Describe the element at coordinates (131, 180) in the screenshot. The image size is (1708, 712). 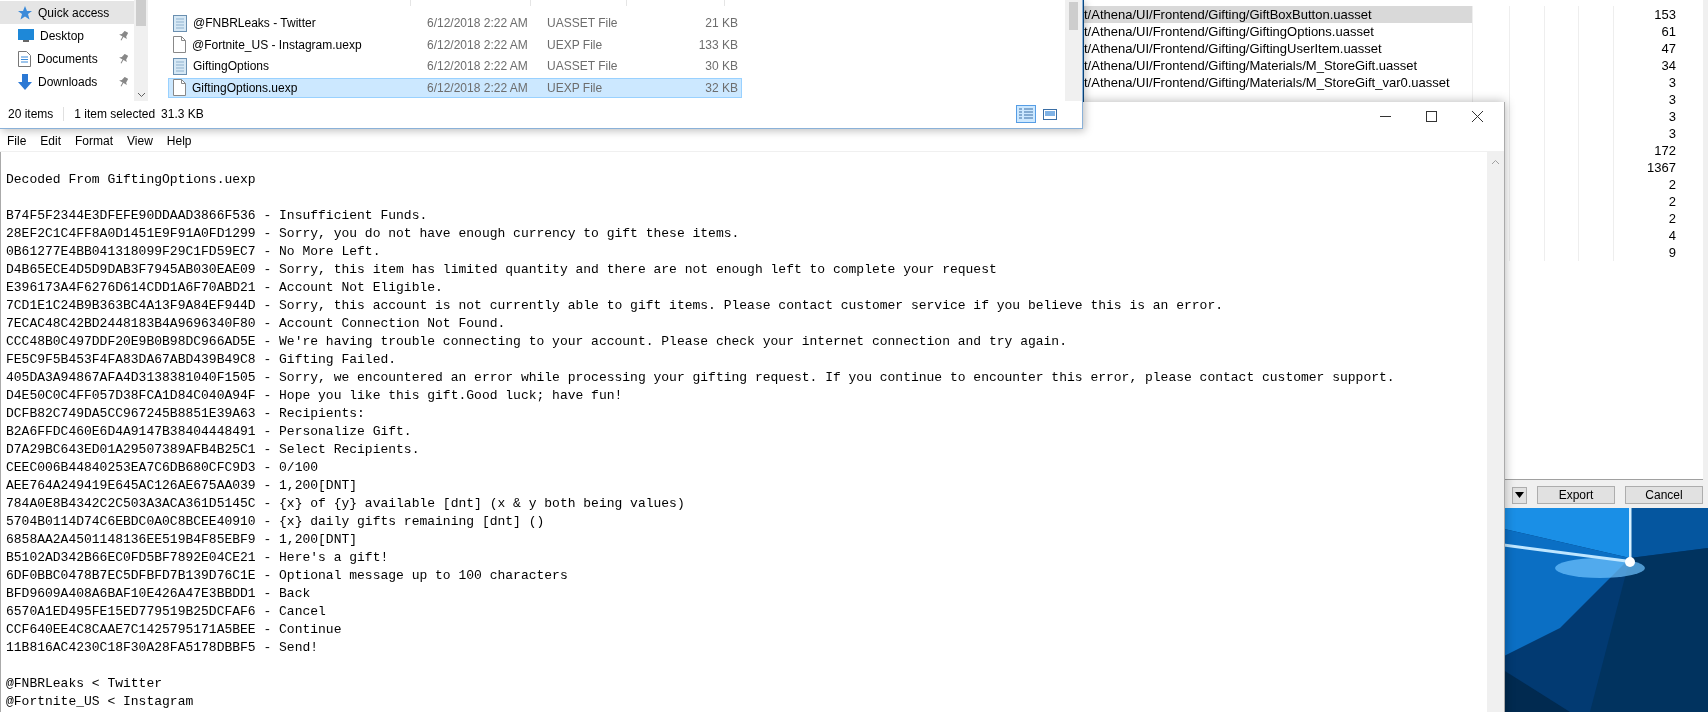
I see `text-line: Decoded From GiftingOptions.uexp` at that location.